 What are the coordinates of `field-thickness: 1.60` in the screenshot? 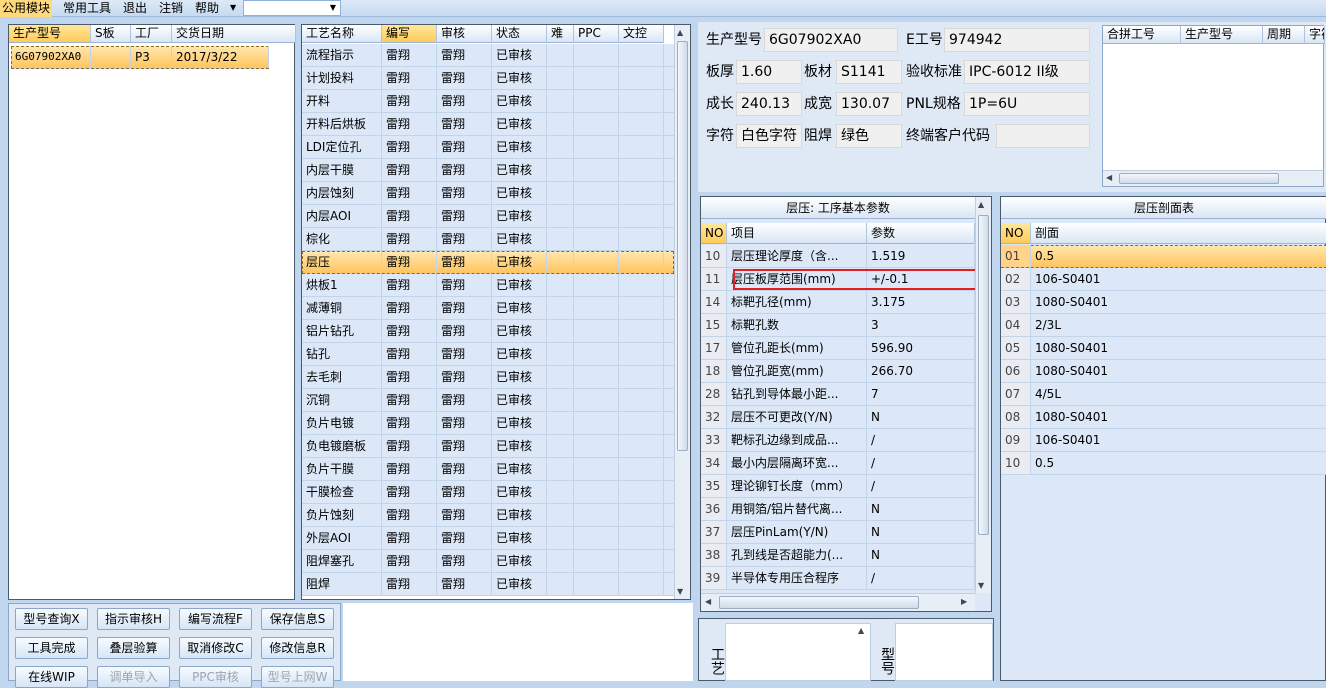 It's located at (769, 72).